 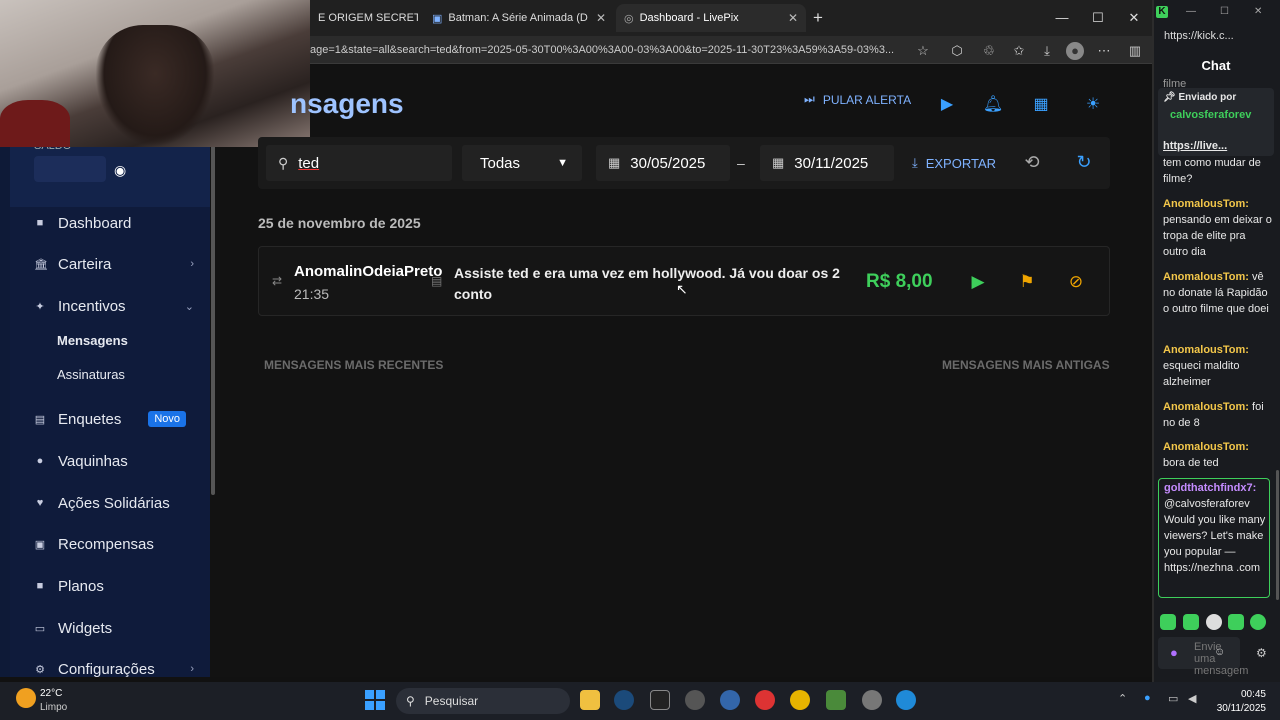 I want to click on newer-messages-link: MENSAGENS MAIS RECENTES, so click(x=353, y=365).